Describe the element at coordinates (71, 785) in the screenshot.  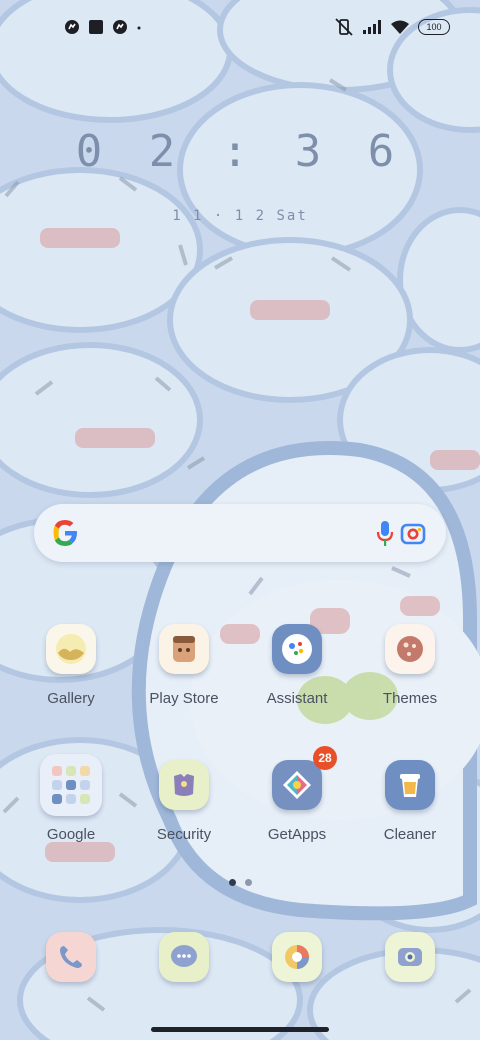
I see `google-folder-icon` at that location.